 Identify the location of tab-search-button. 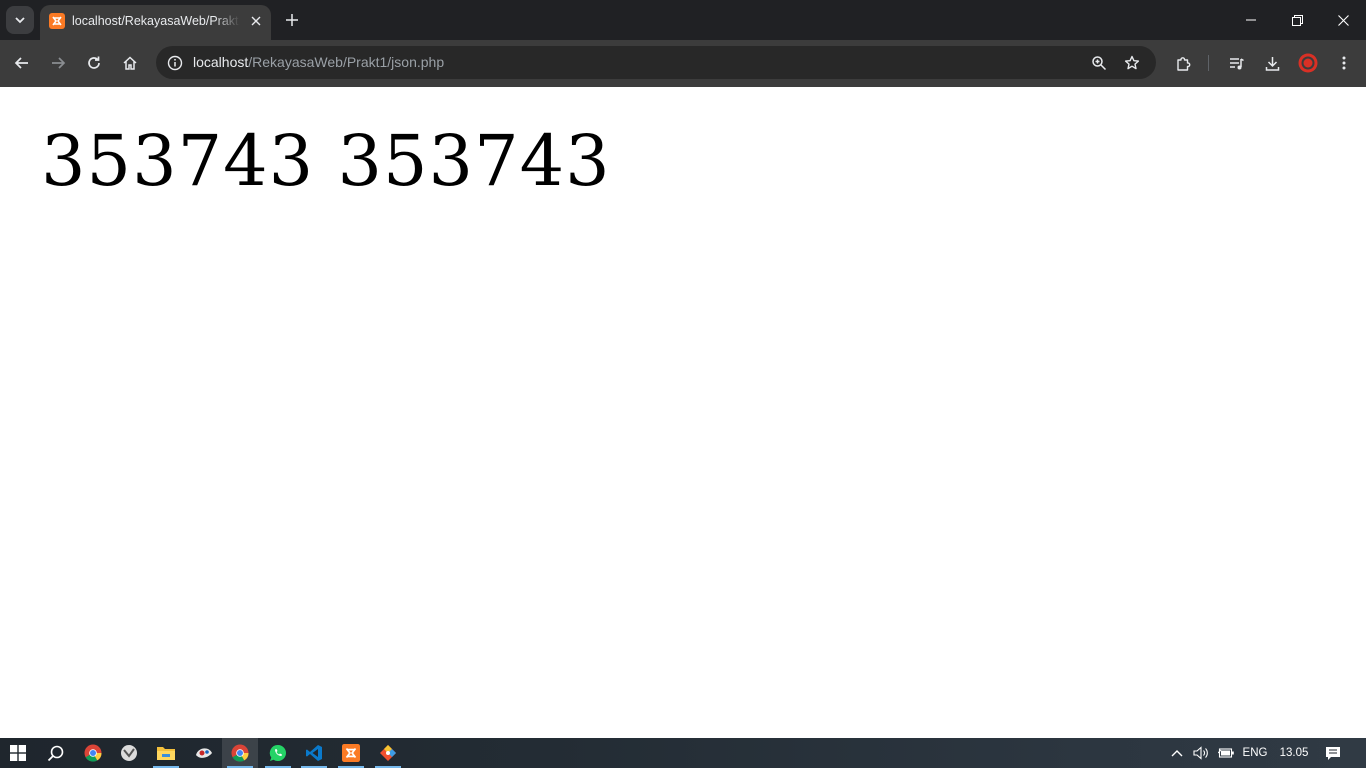
(20, 20).